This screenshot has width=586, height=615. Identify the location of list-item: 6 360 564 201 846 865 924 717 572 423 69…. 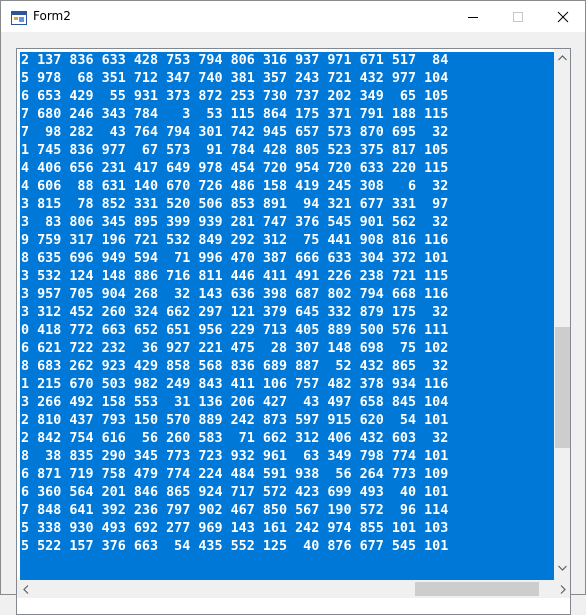
(287, 493).